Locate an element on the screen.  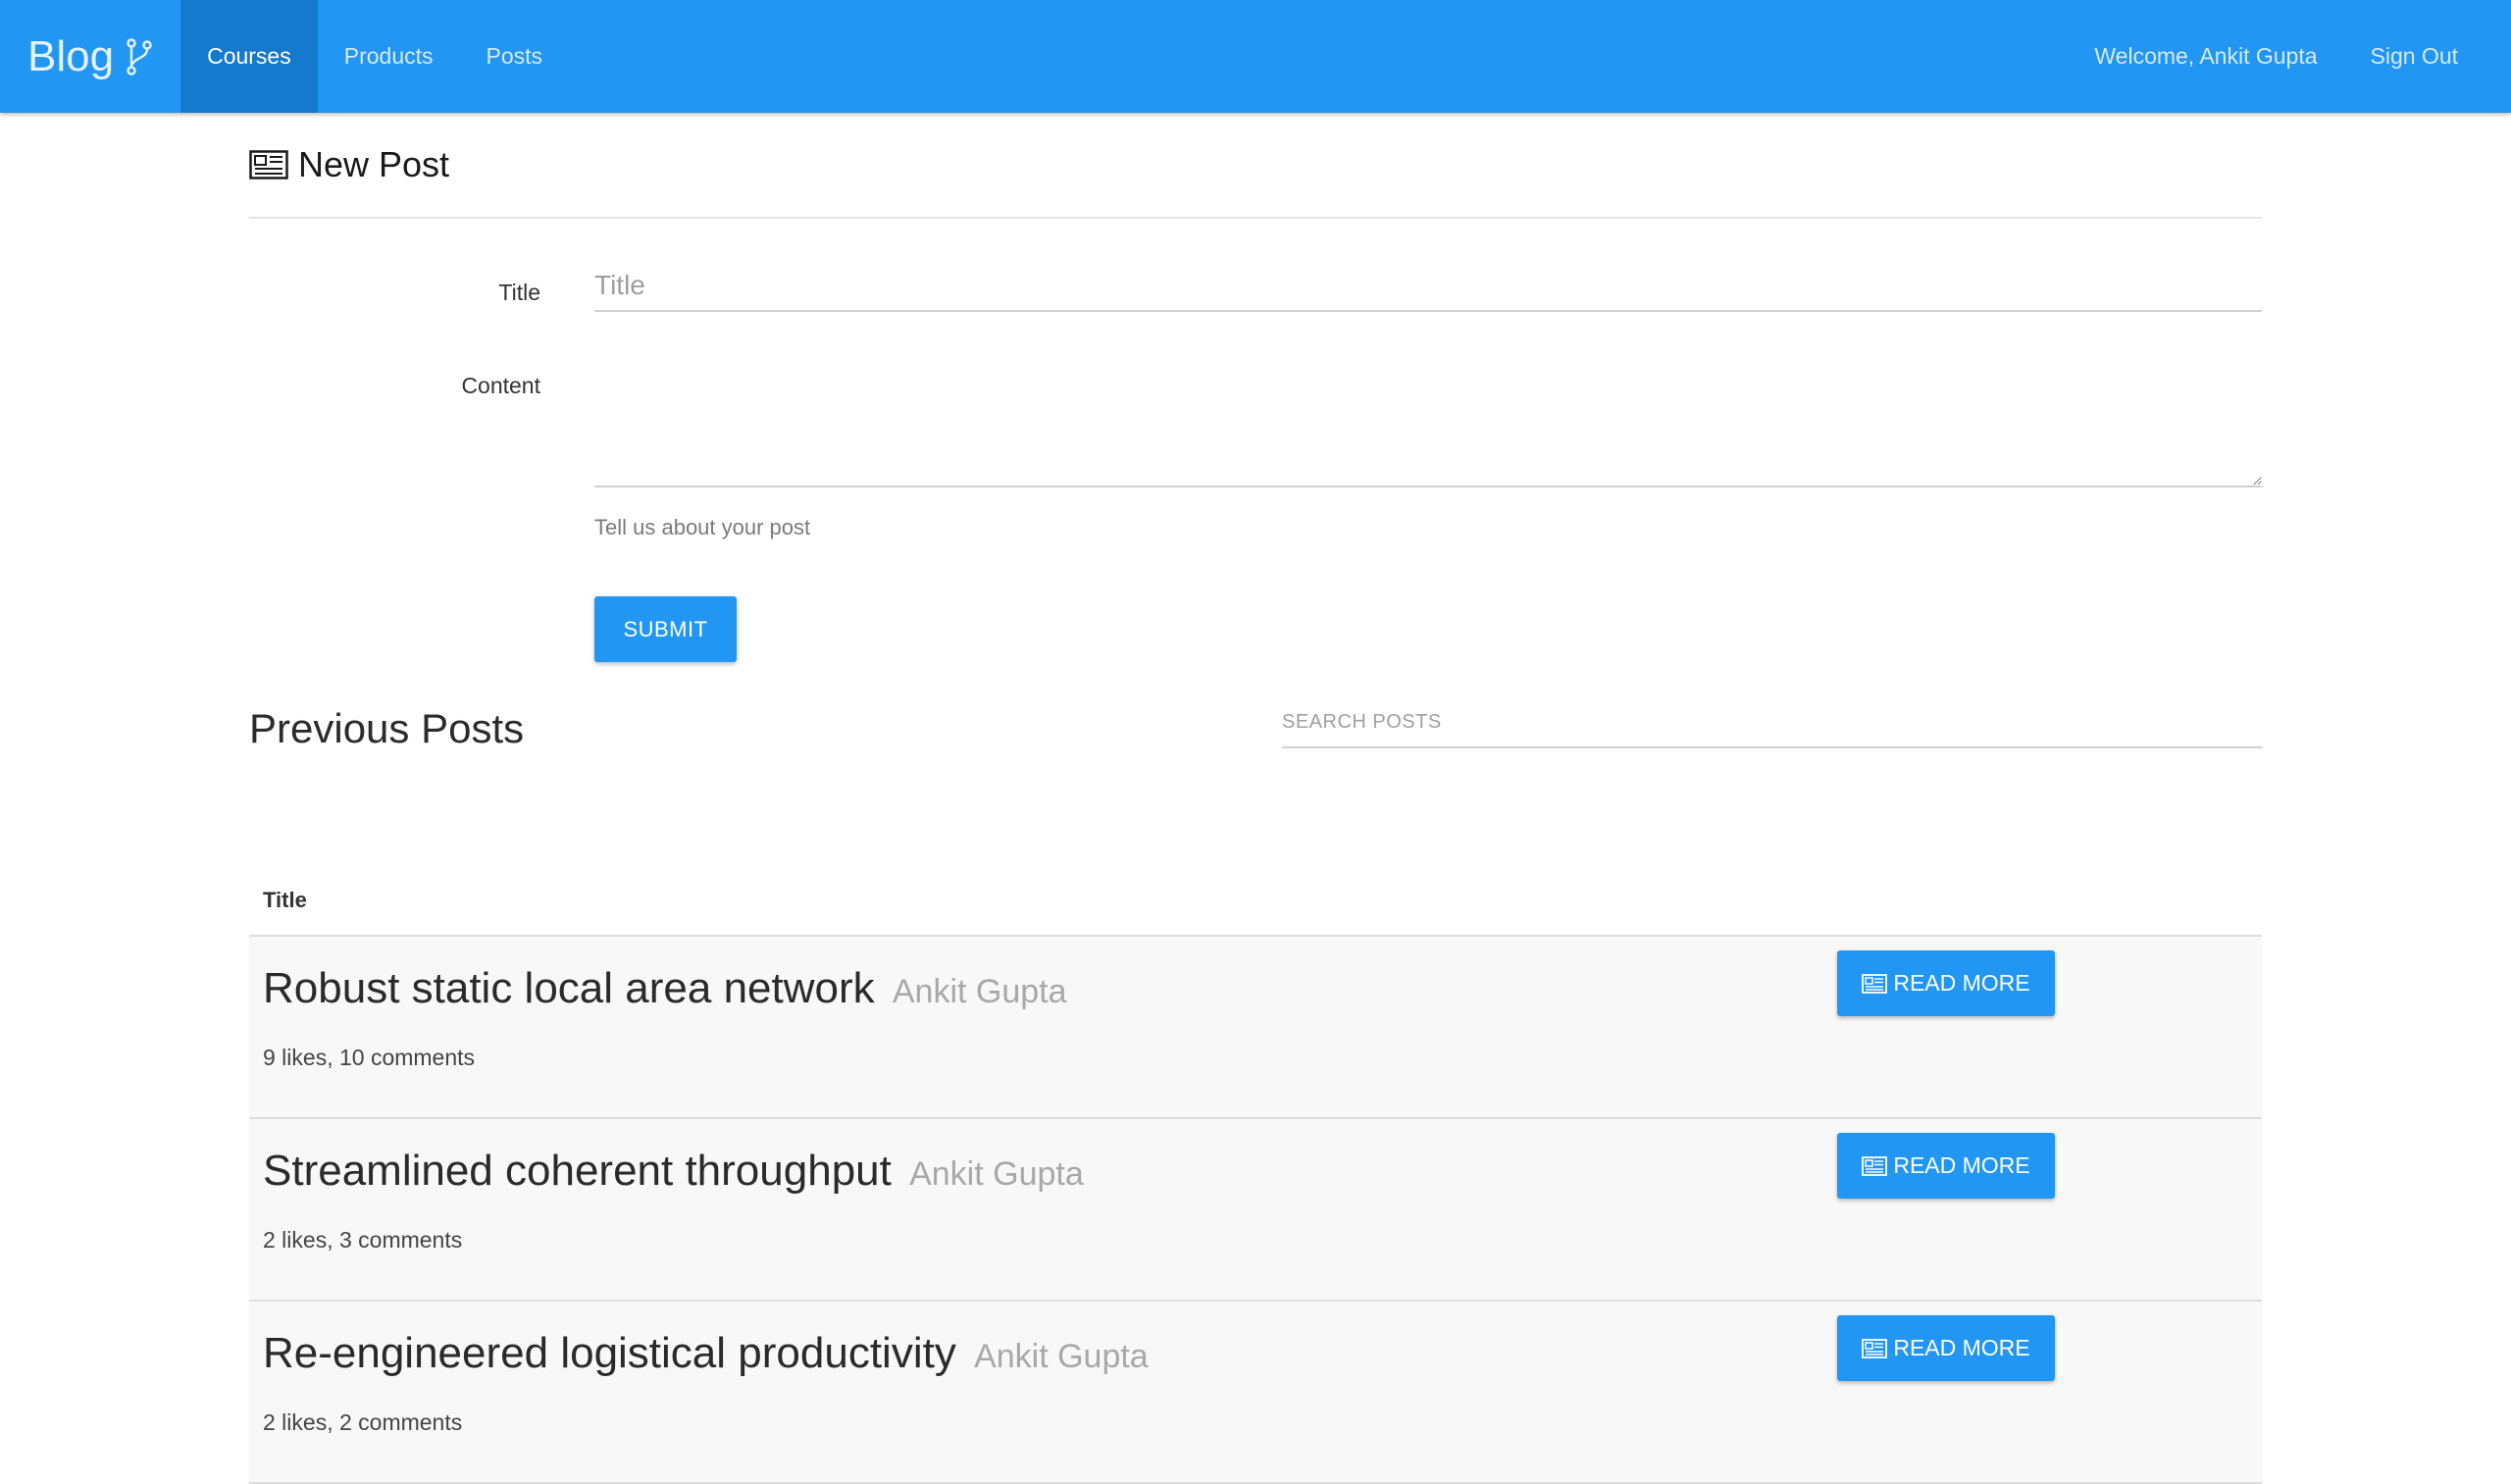
nav-posts: Posts is located at coordinates (515, 56).